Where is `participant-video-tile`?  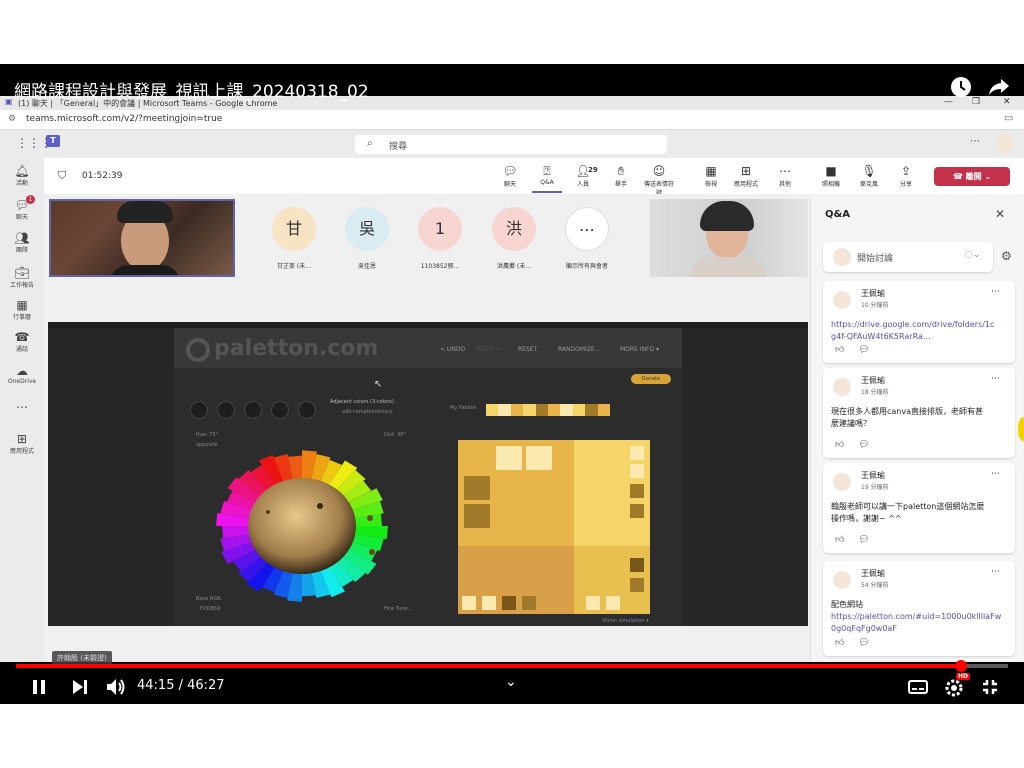
participant-video-tile is located at coordinates (729, 238).